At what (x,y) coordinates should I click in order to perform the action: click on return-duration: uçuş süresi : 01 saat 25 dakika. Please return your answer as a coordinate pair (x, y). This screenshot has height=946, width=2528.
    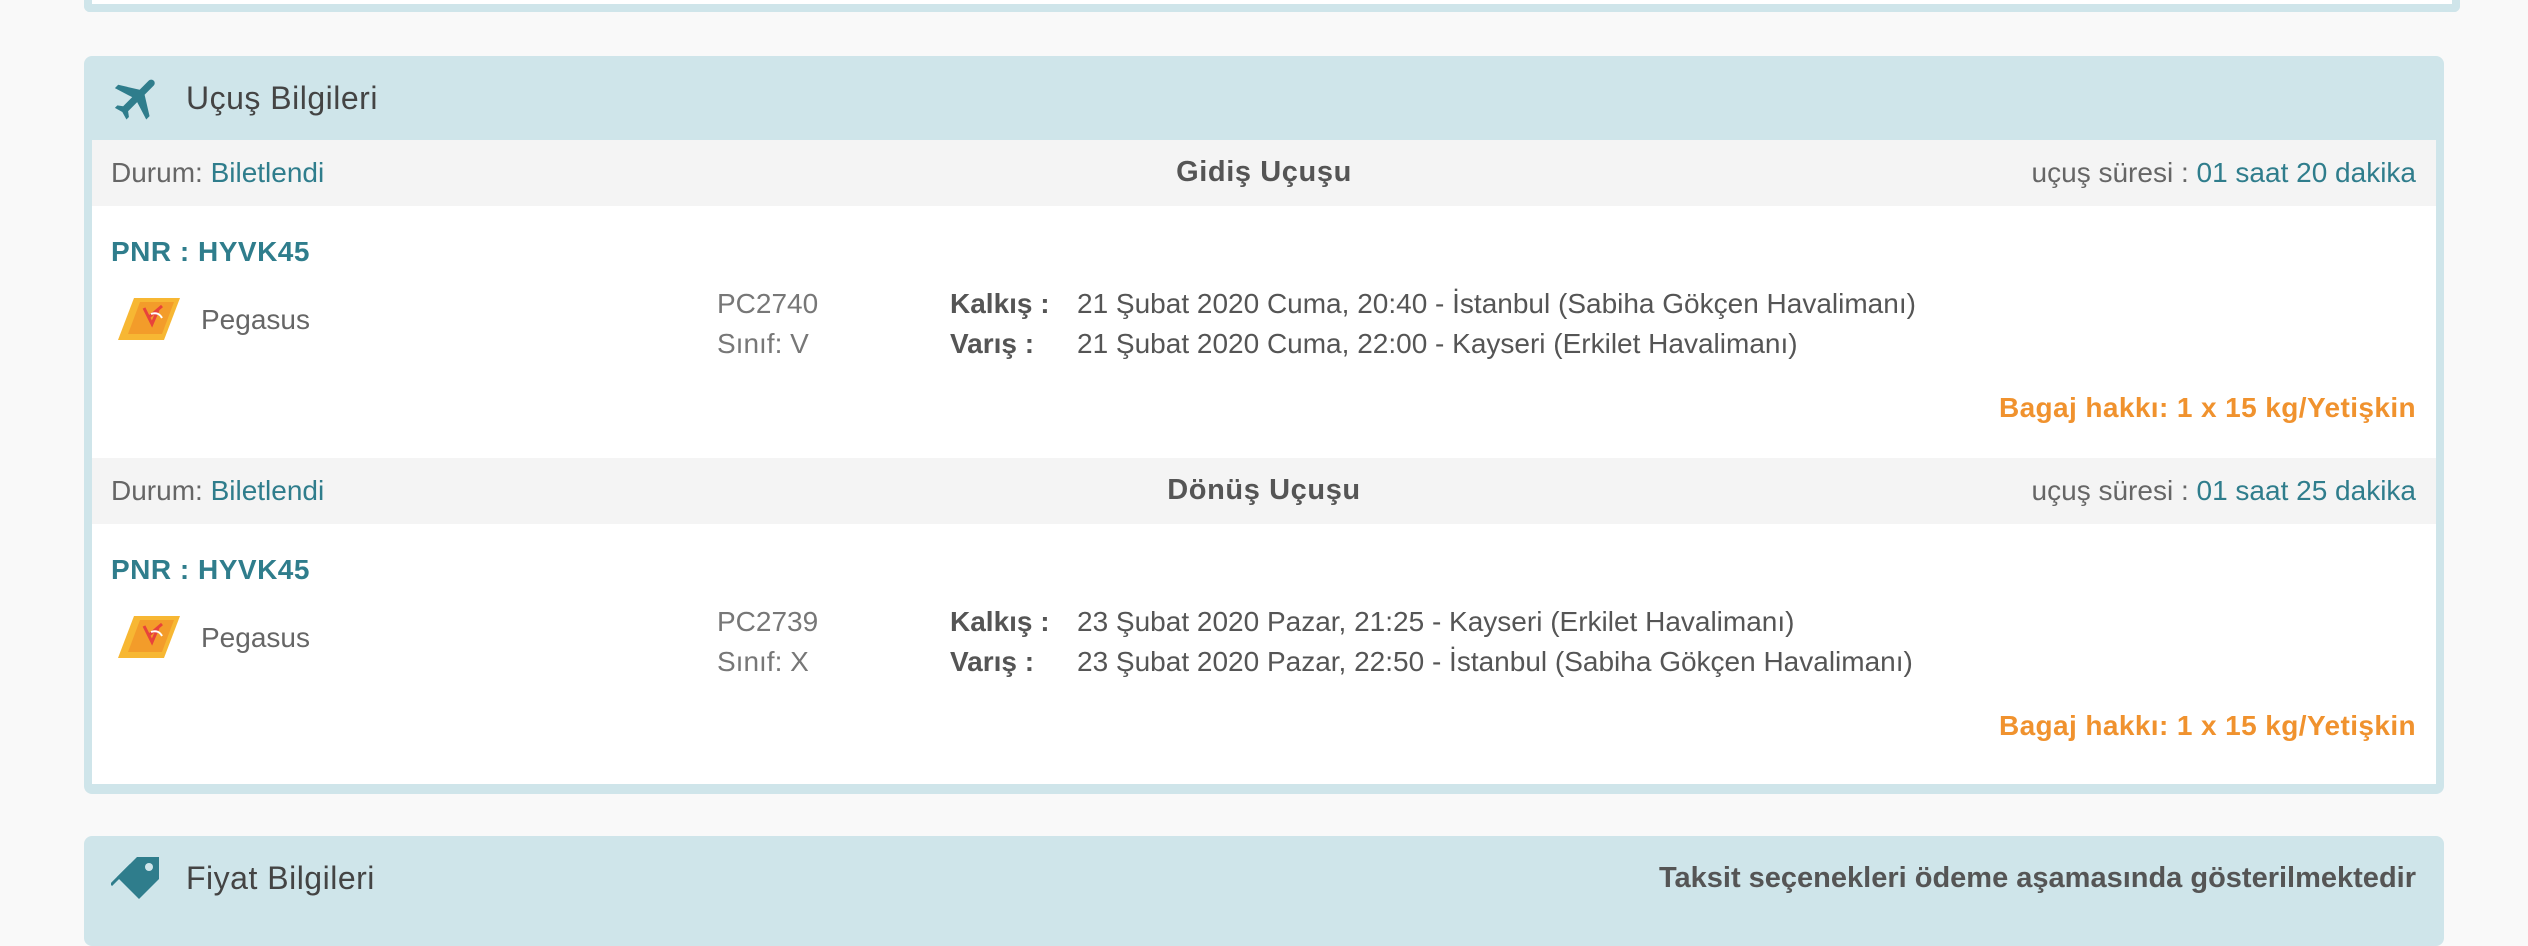
    Looking at the image, I should click on (2224, 491).